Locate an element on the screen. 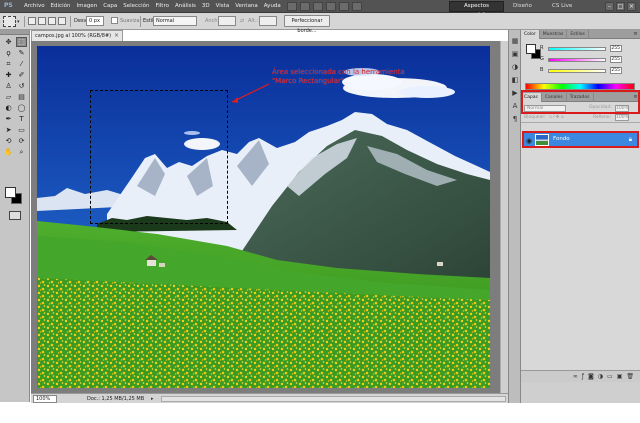  adjustment-layer-icon: ◑ is located at coordinates (600, 377).